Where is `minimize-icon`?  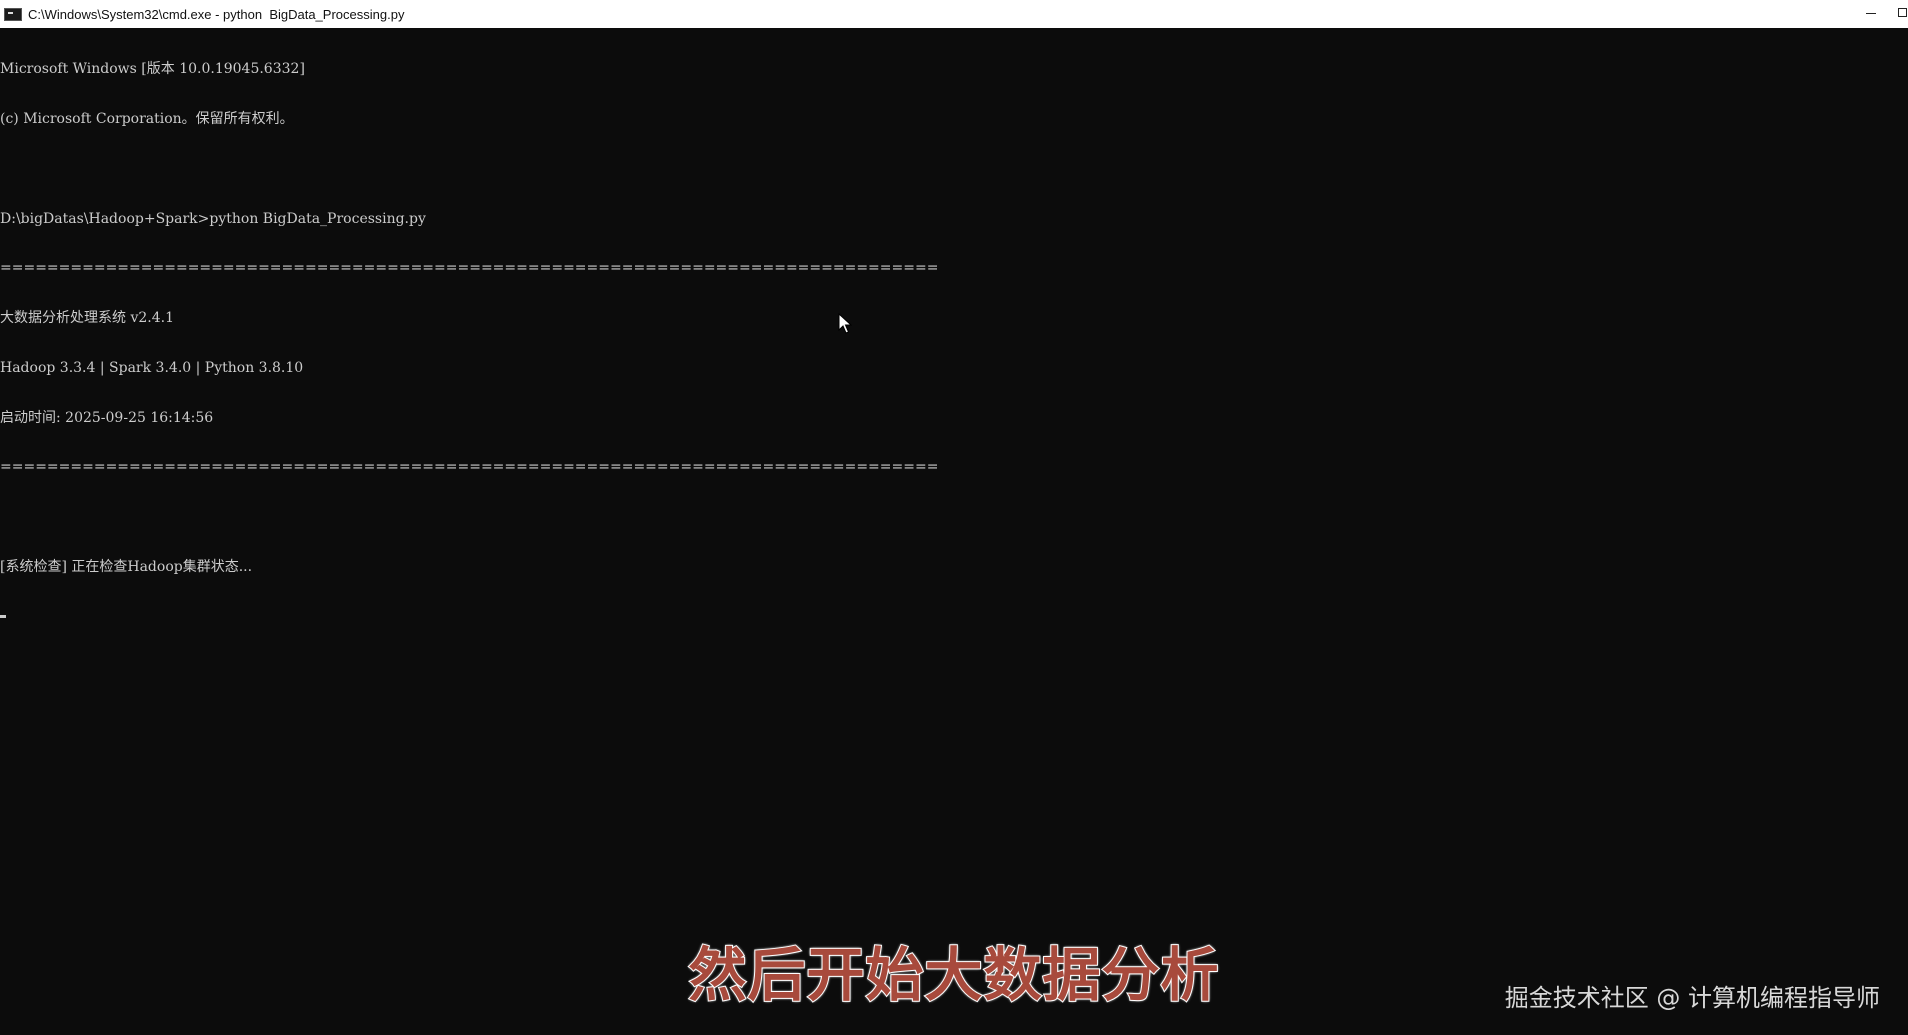 minimize-icon is located at coordinates (1871, 14).